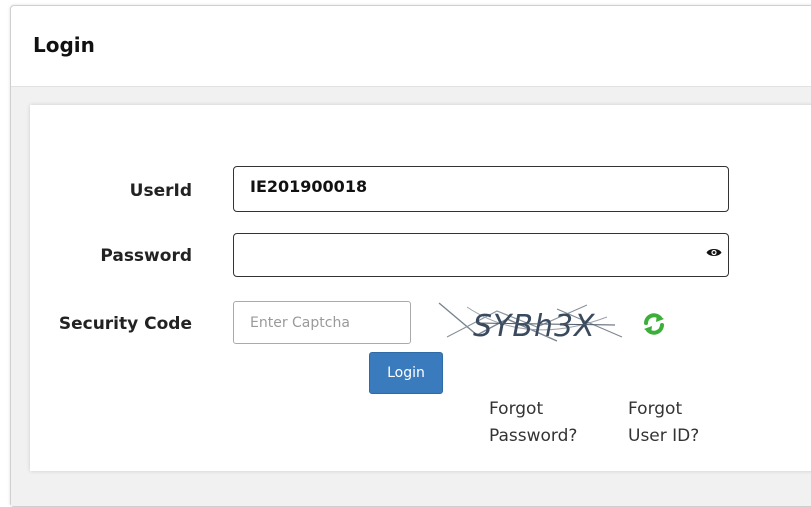 Image resolution: width=811 pixels, height=507 pixels. Describe the element at coordinates (663, 423) in the screenshot. I see `forgot-userid-link: Forgot User ID?` at that location.